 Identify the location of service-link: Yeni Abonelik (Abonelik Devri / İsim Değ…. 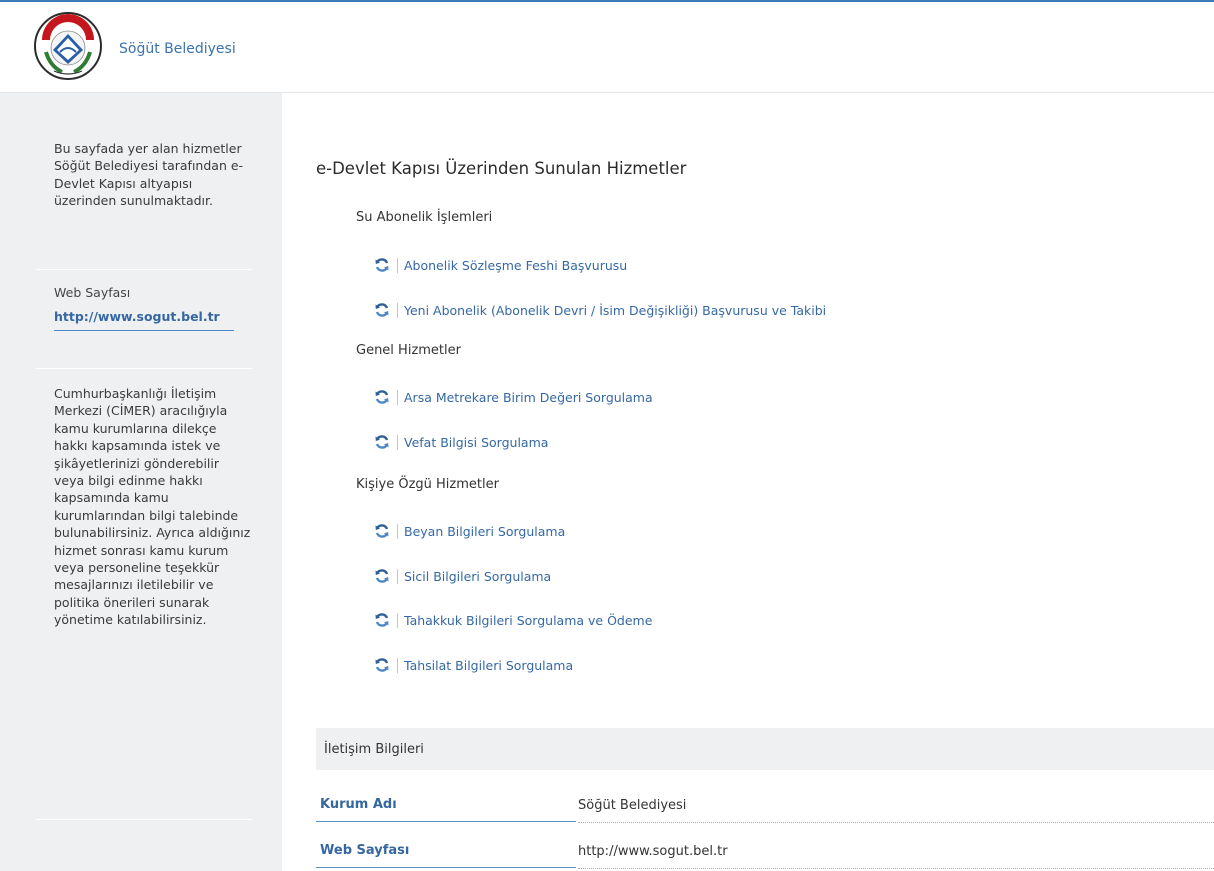
(600, 310).